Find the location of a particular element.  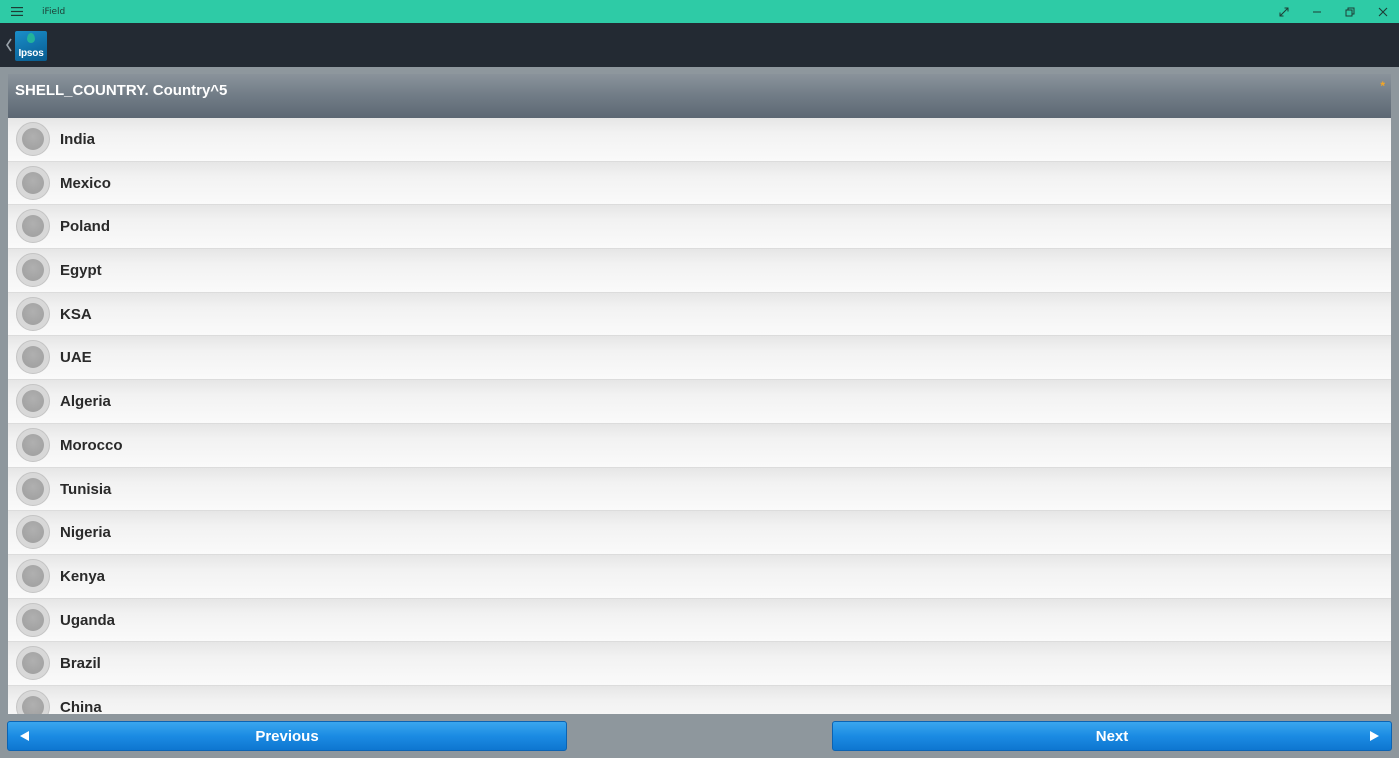

option-label: Uganda is located at coordinates (88, 620).